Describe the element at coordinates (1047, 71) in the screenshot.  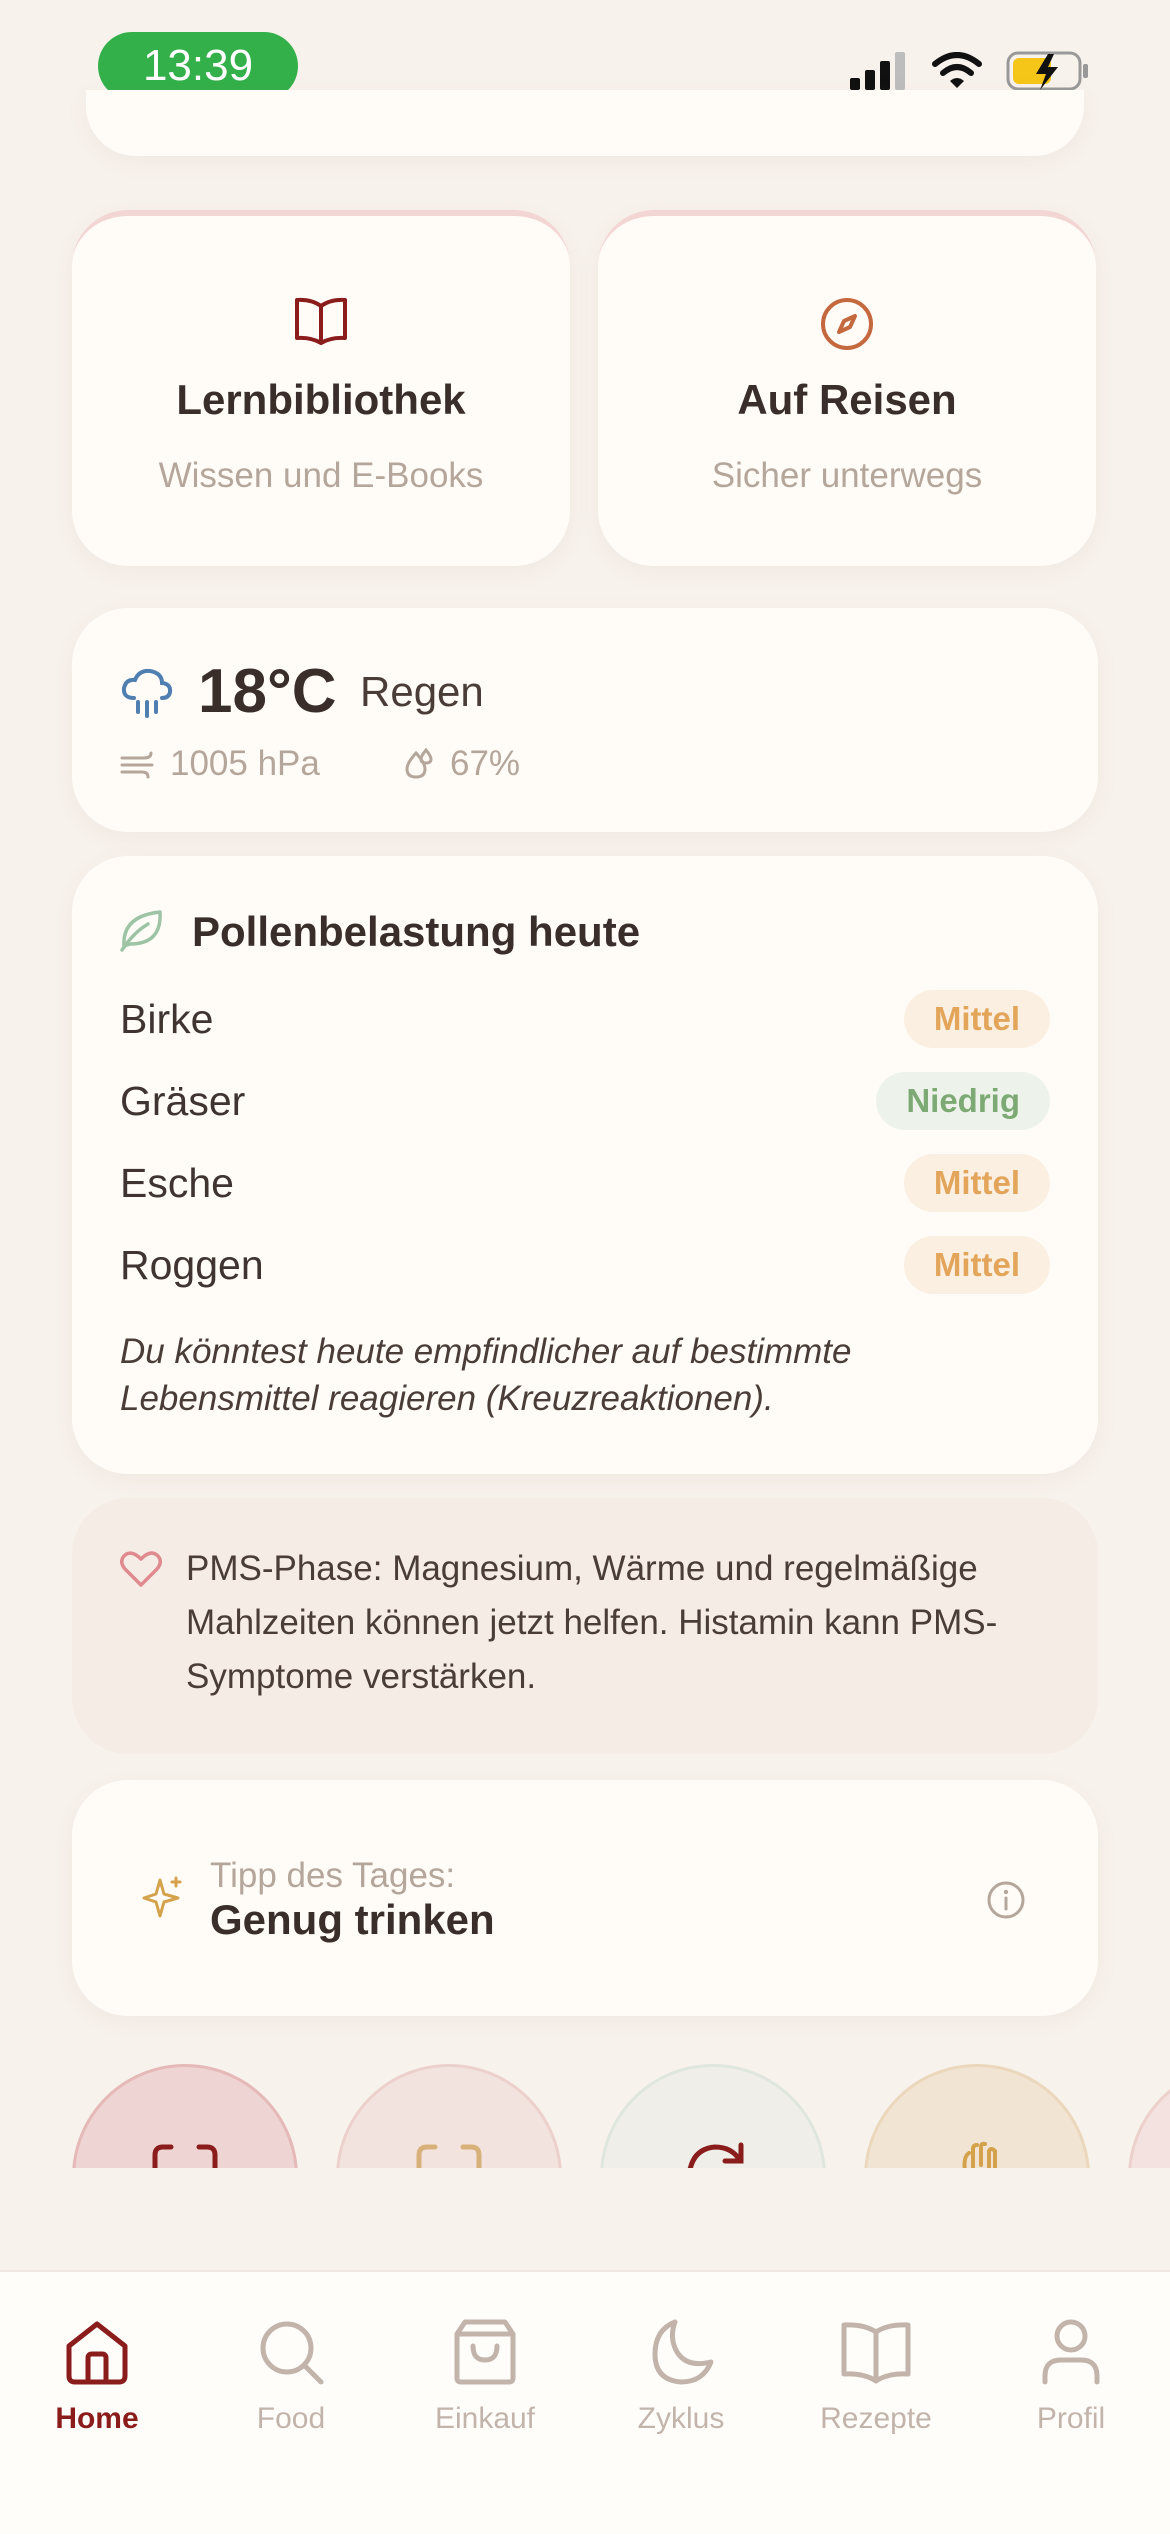
I see `battery-charging-icon` at that location.